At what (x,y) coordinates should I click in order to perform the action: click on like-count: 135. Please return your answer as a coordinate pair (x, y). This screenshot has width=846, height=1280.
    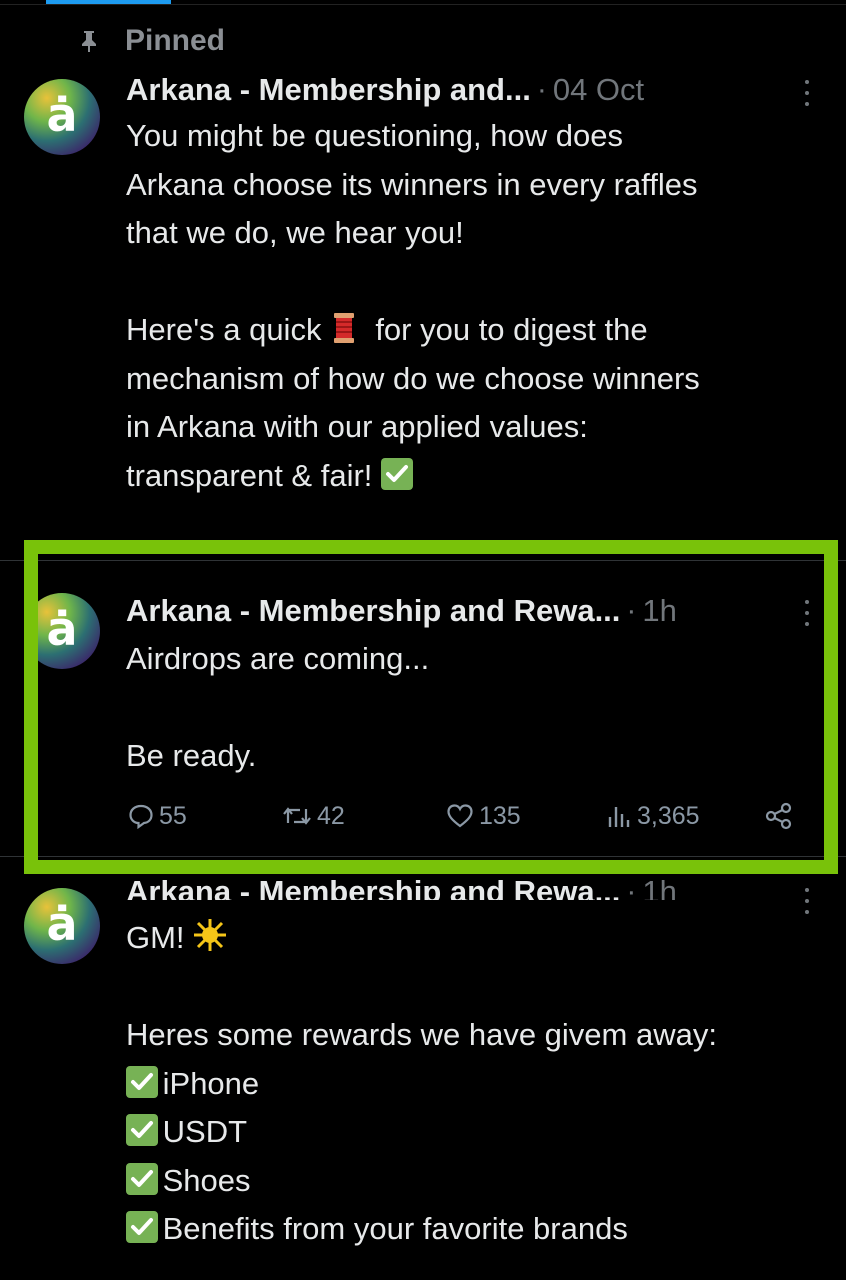
    Looking at the image, I should click on (500, 815).